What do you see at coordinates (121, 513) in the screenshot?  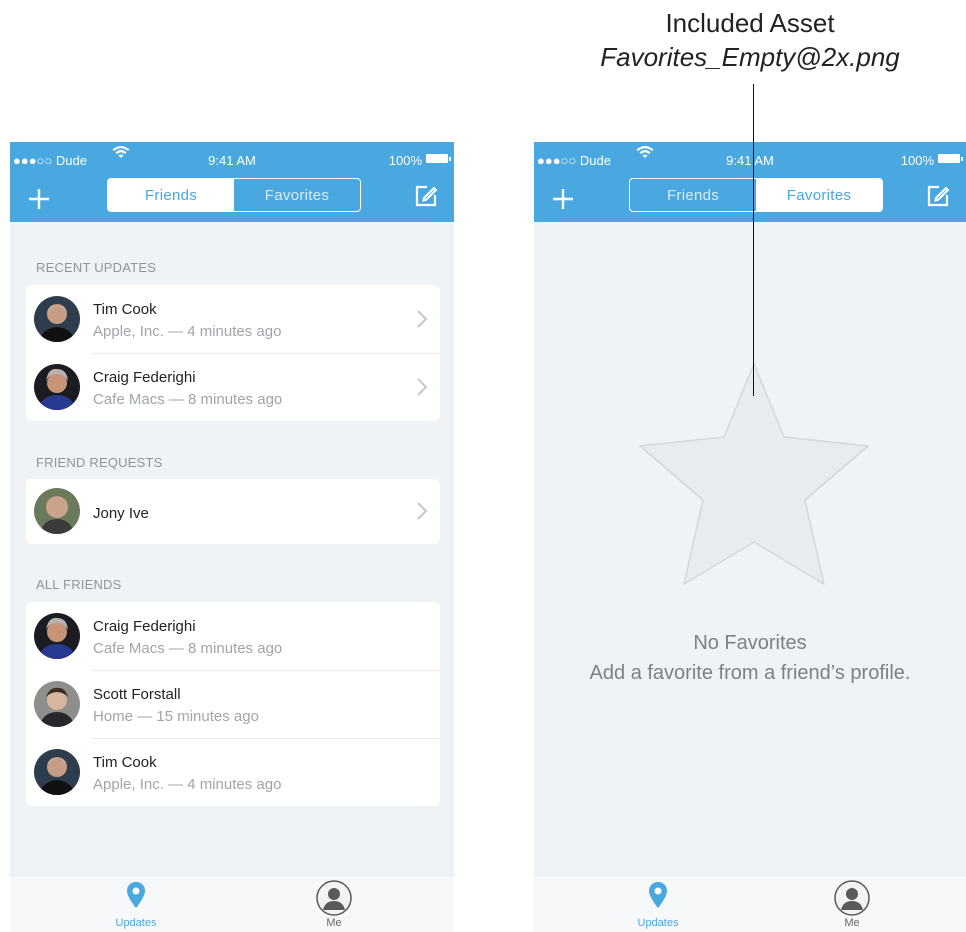 I see `friend-name: Jony Ive` at bounding box center [121, 513].